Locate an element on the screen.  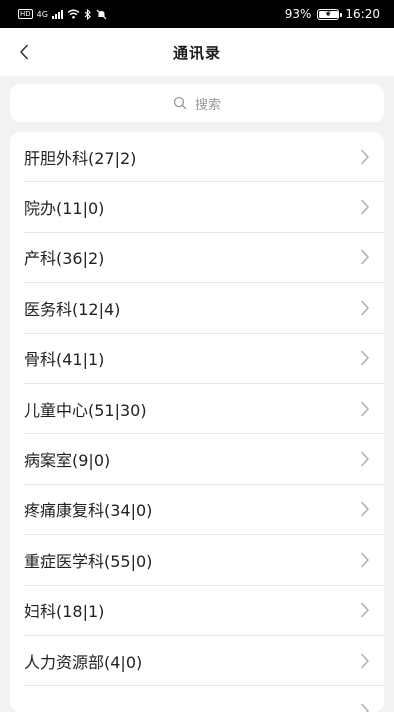
status-right: 93% ❦ 16:20 is located at coordinates (332, 14).